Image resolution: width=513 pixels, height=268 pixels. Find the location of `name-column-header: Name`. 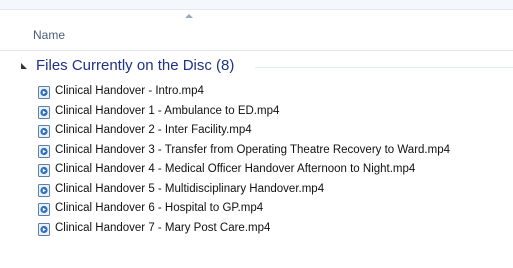

name-column-header: Name is located at coordinates (49, 35).